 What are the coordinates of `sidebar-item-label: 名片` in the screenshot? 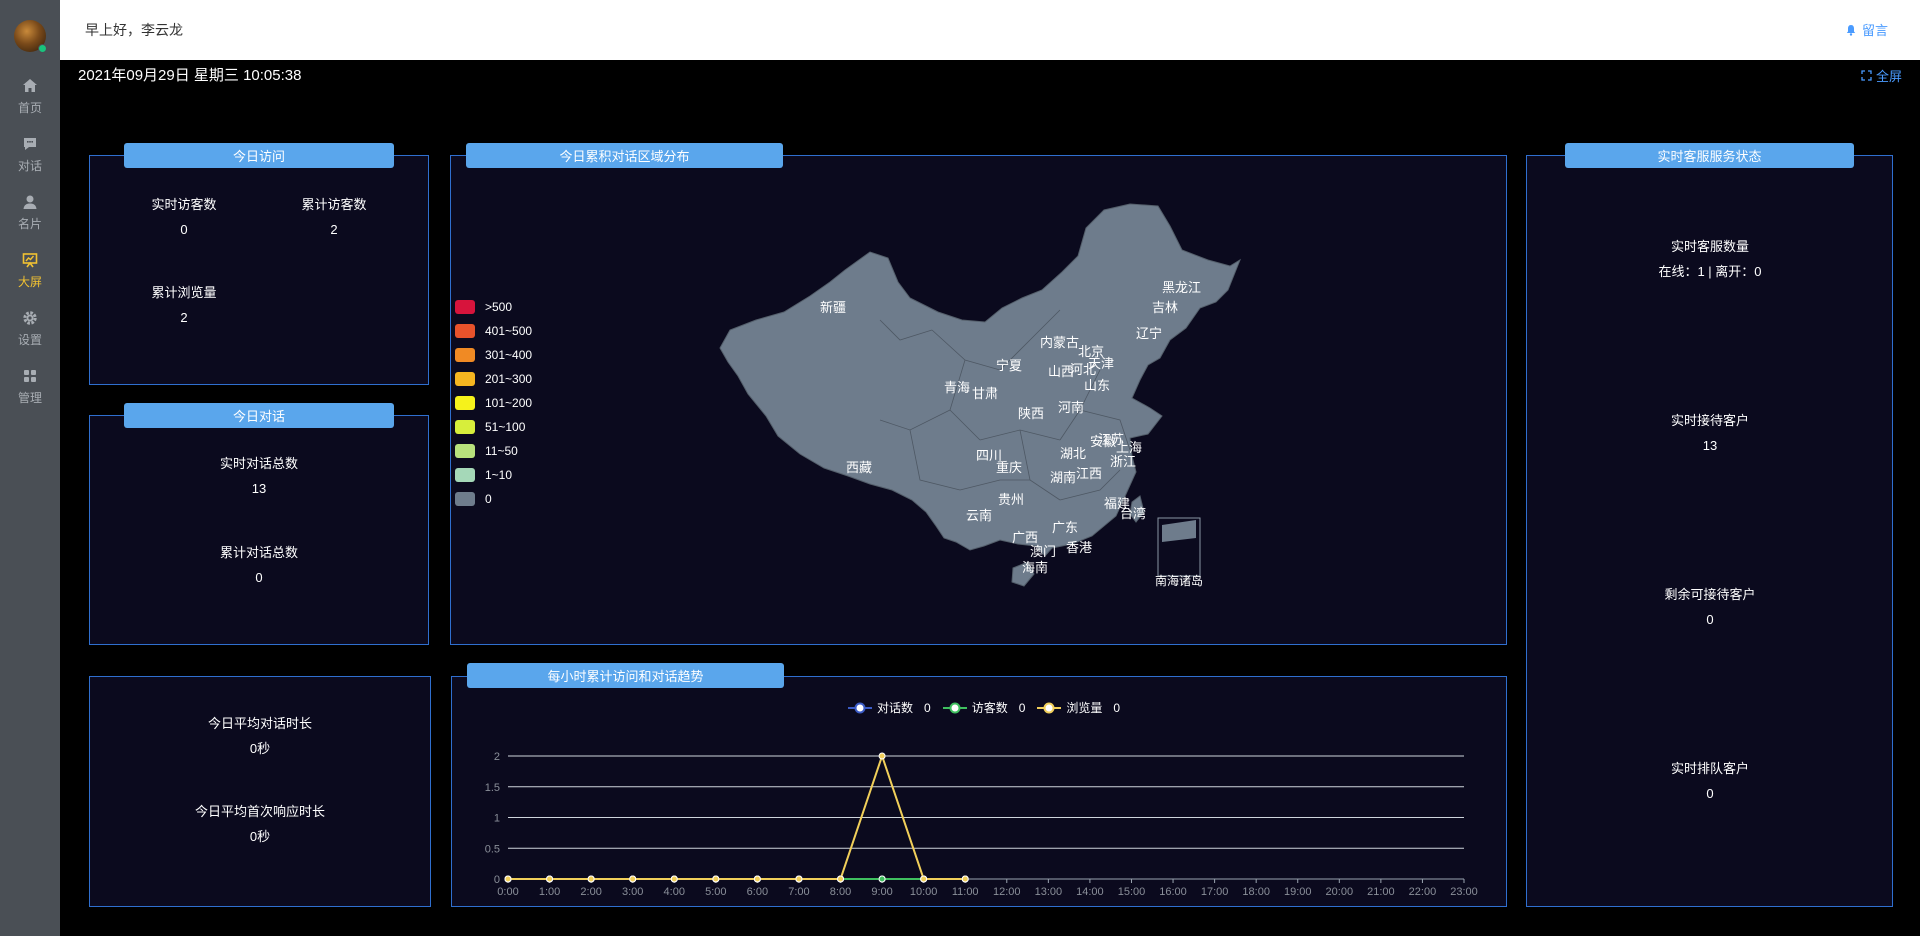 It's located at (29, 223).